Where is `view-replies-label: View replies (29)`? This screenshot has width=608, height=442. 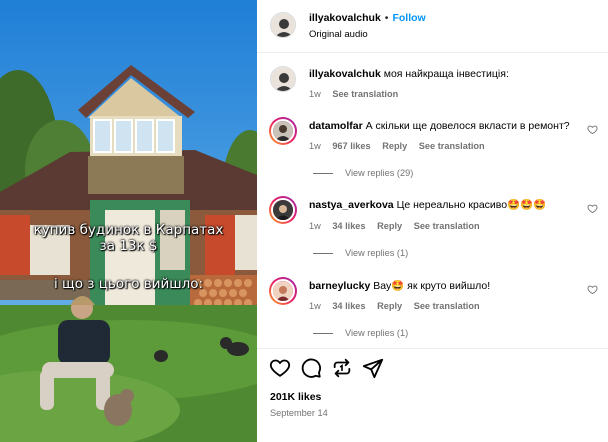
view-replies-label: View replies (29) is located at coordinates (379, 173).